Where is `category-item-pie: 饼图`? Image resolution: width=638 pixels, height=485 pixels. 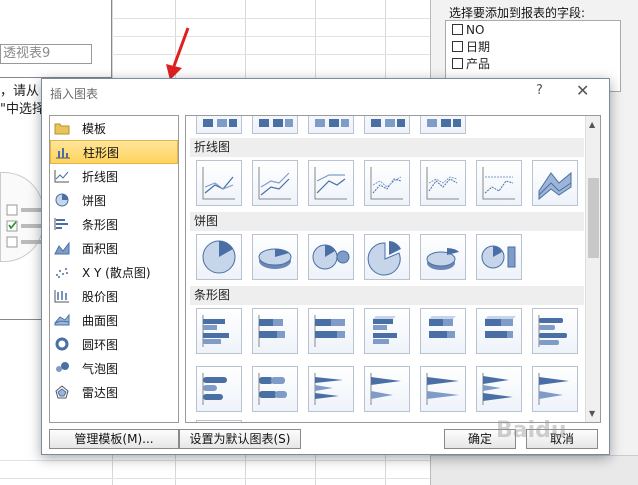 category-item-pie: 饼图 is located at coordinates (114, 200).